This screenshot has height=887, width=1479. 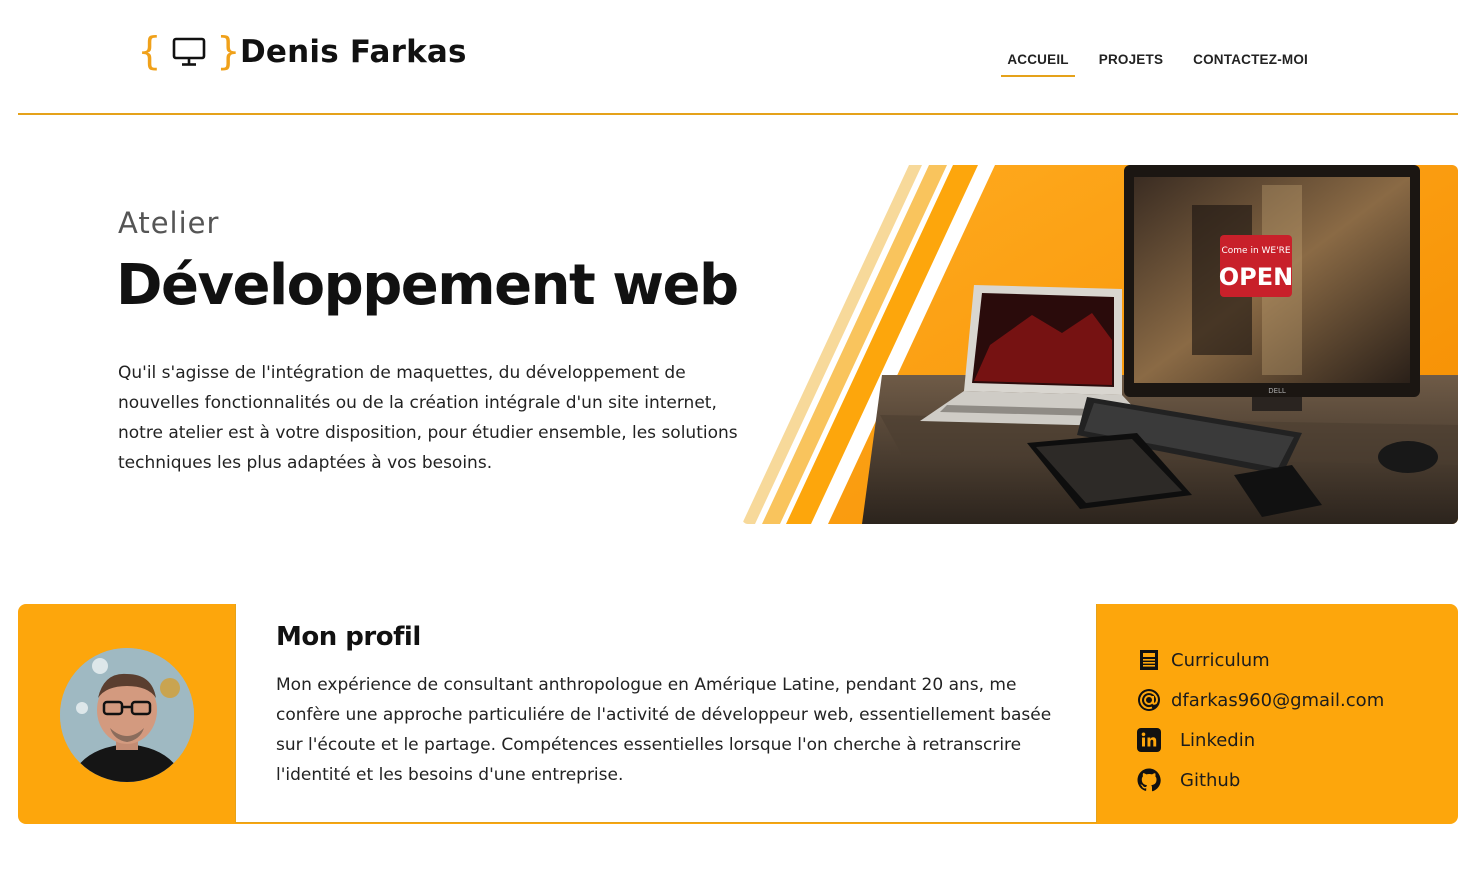 I want to click on cv-document-icon, so click(x=1149, y=660).